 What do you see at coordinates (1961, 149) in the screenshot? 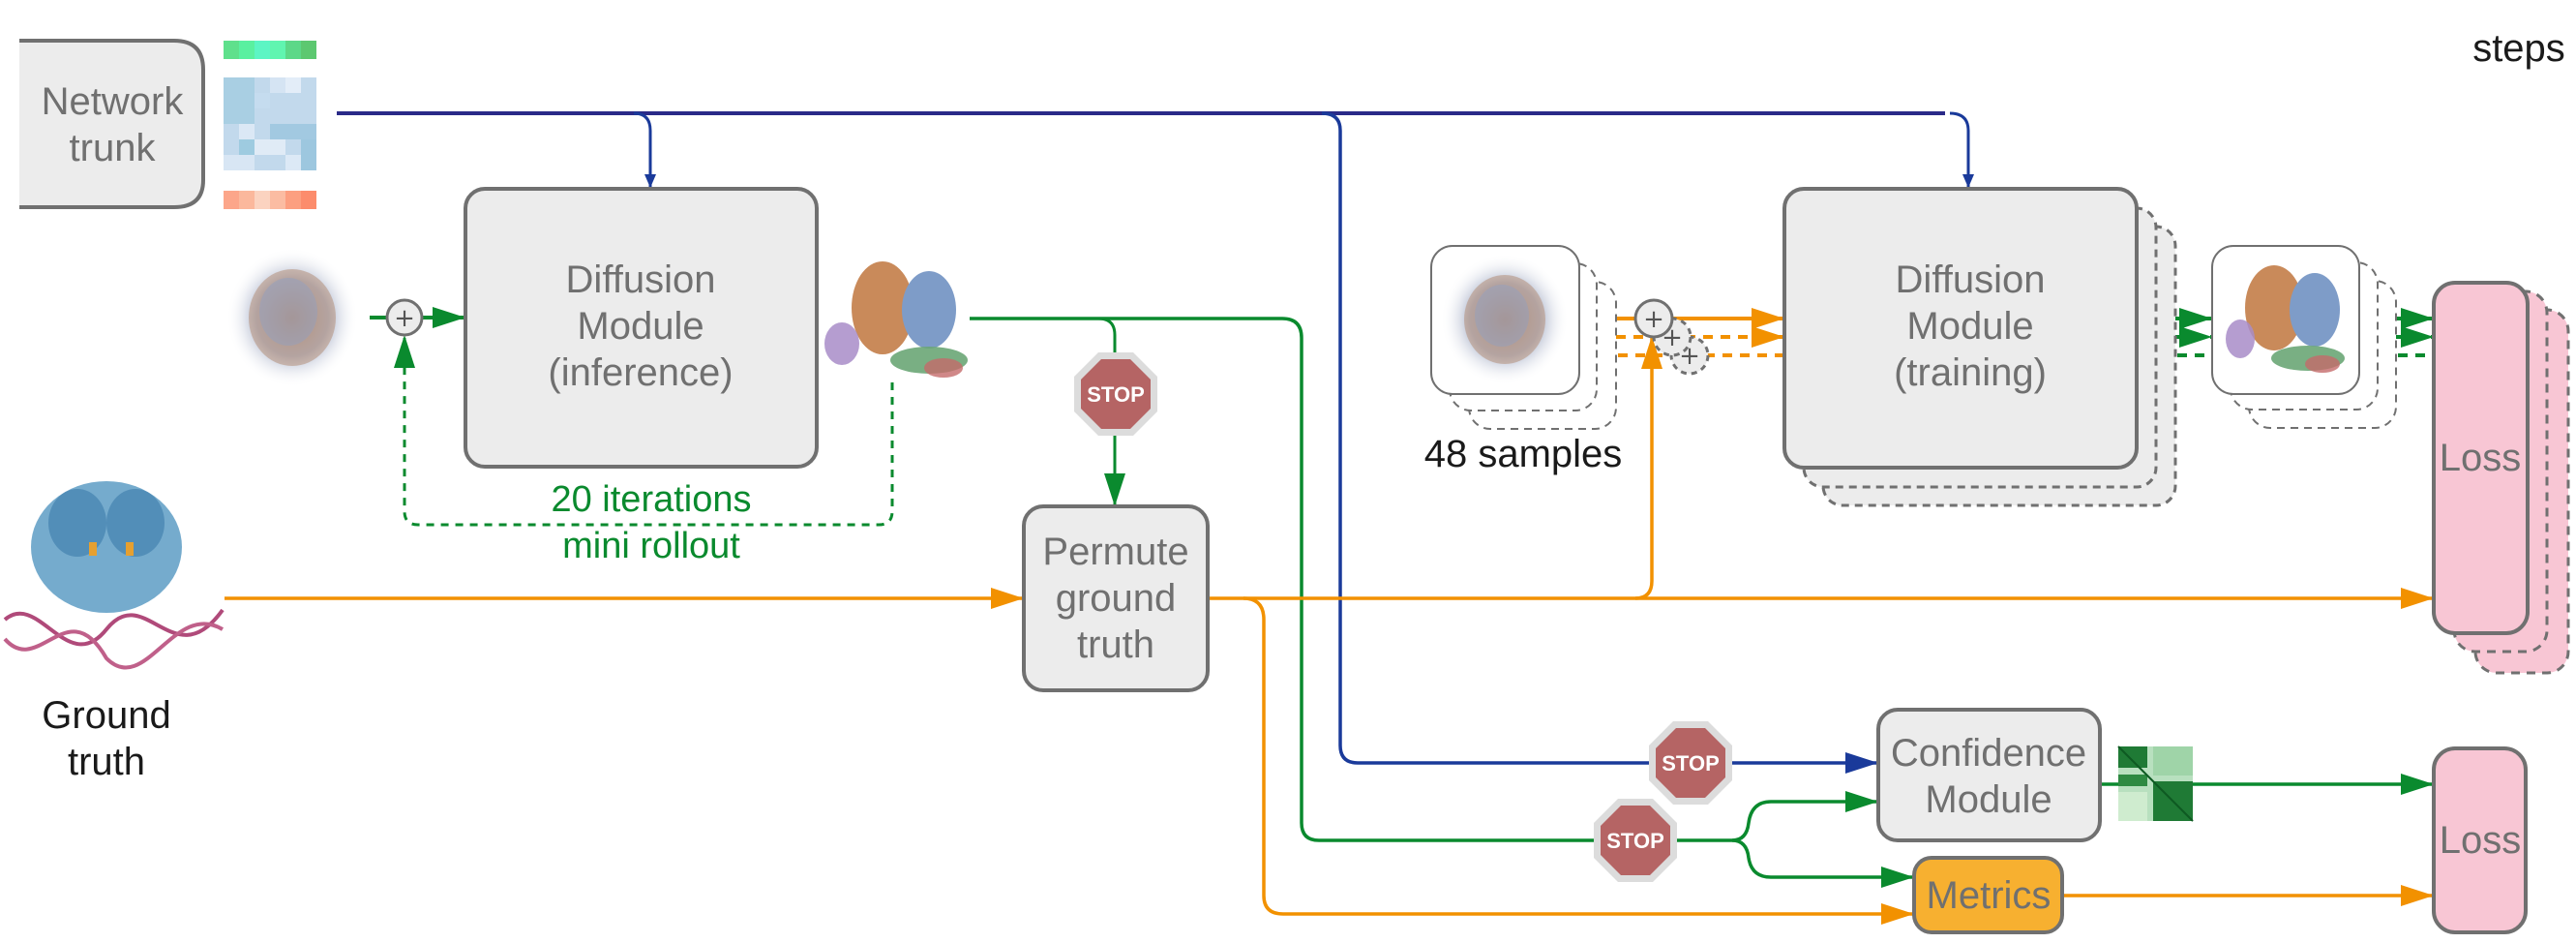
I see `trunk-to-training-line` at bounding box center [1961, 149].